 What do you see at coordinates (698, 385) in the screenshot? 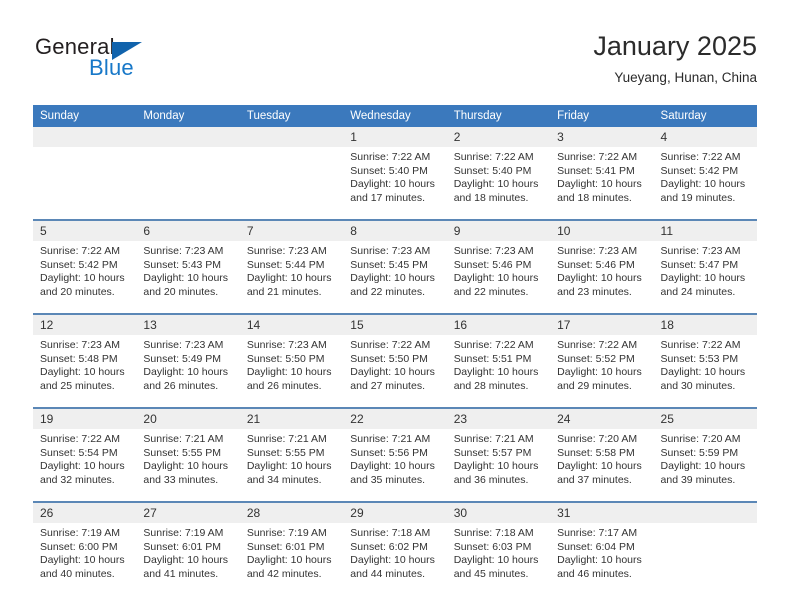
I see `daylight-text-line2: and 30 minutes.` at bounding box center [698, 385].